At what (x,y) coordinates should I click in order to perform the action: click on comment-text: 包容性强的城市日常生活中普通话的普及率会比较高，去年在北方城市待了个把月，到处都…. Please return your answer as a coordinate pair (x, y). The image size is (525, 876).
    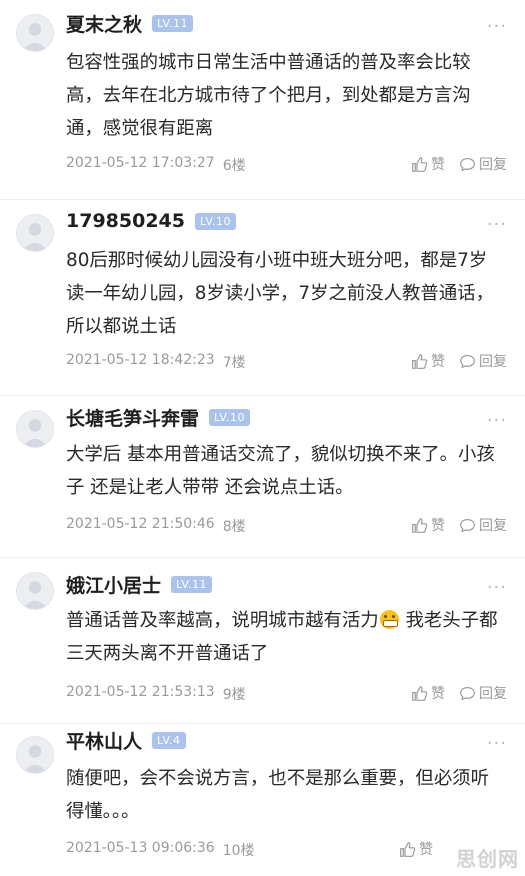
    Looking at the image, I should click on (268, 95).